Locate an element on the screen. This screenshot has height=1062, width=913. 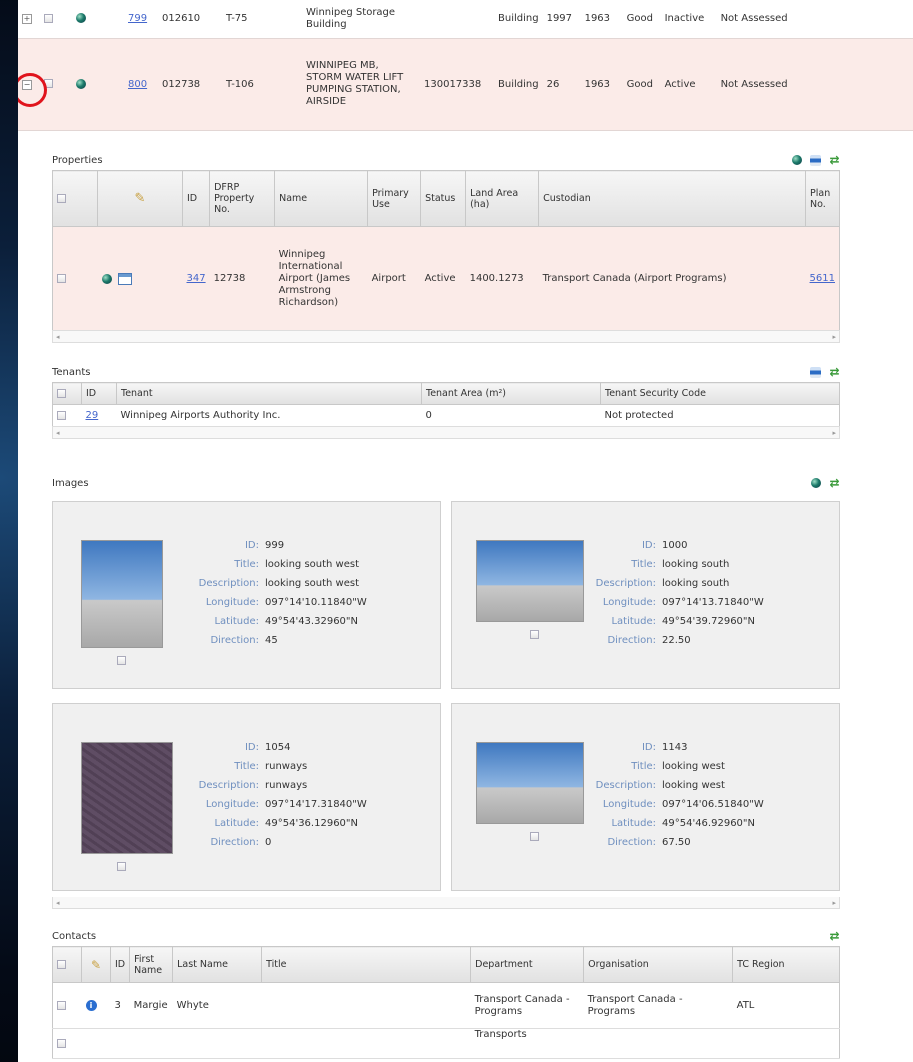
image-id: 1143 is located at coordinates (675, 747).